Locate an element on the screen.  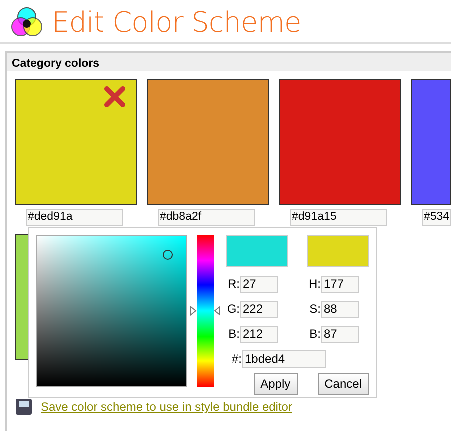
picker-cursor is located at coordinates (168, 255).